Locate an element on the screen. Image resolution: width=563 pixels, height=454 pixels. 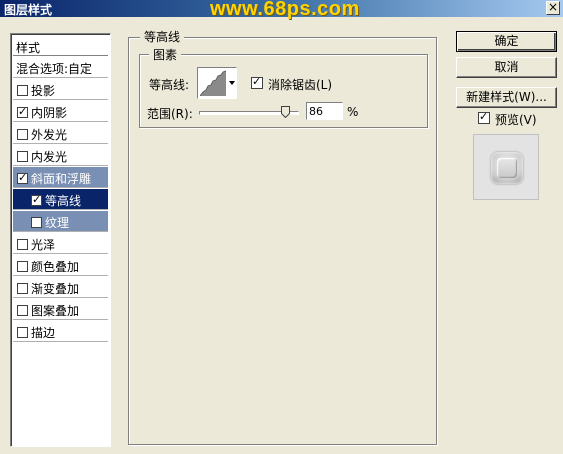
style-item-label: 内阴影 is located at coordinates (49, 113).